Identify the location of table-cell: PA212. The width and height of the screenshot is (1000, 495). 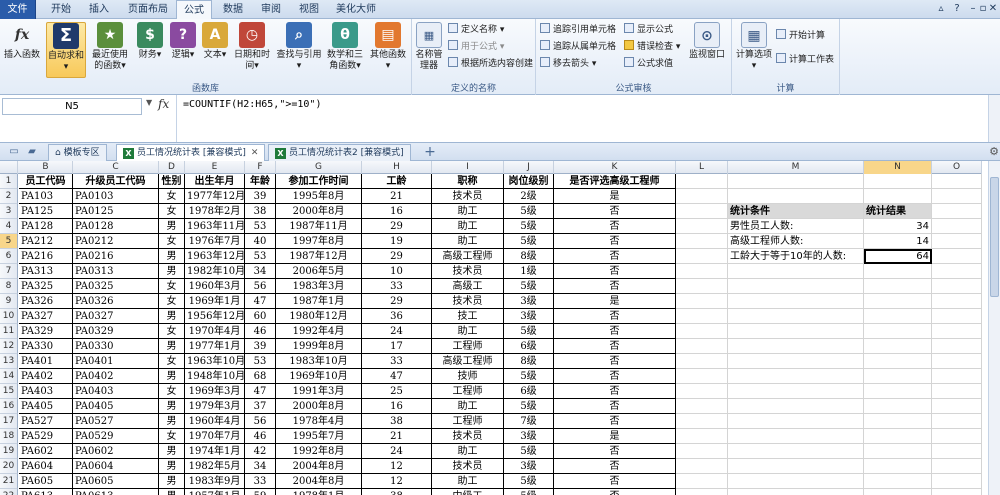
(46, 241).